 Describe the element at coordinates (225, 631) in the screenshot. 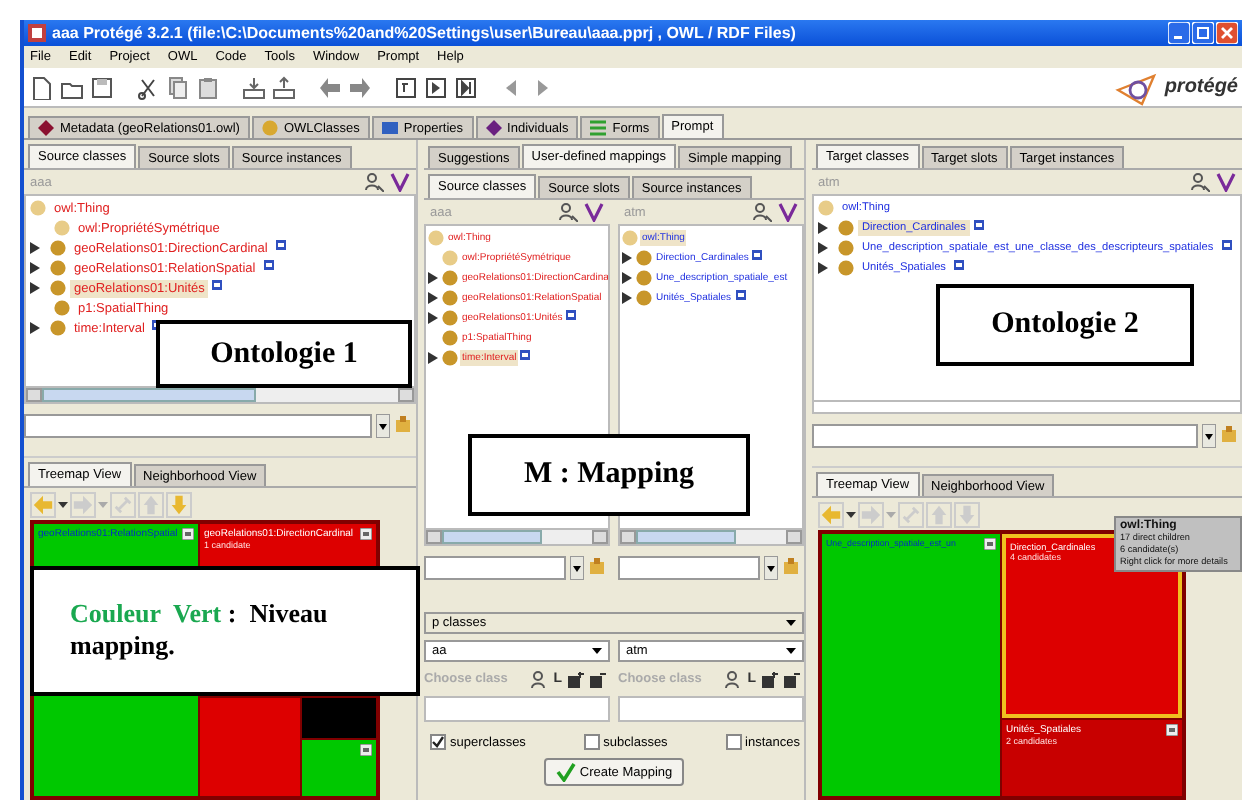

I see `annotation-overlay: Couleur Vert : Niveau mapping.` at that location.